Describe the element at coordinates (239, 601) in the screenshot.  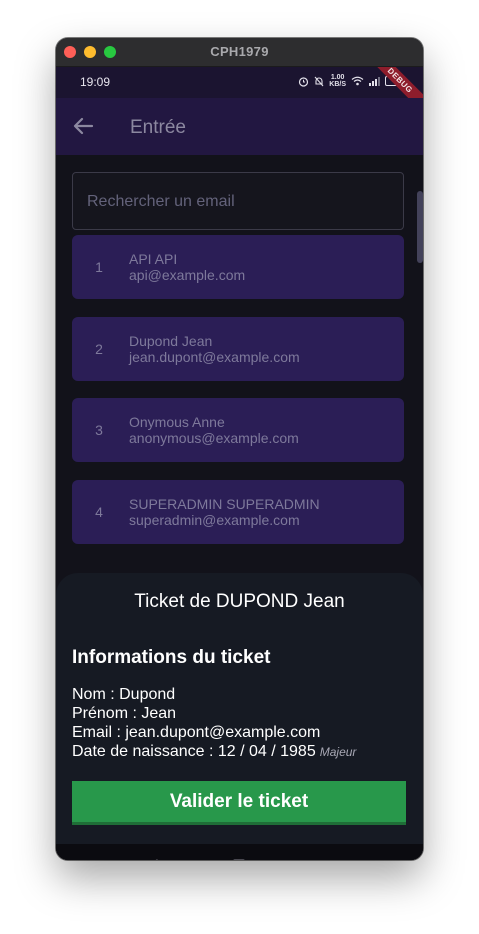
I see `sheet-title: Ticket de DUPOND Jean` at that location.